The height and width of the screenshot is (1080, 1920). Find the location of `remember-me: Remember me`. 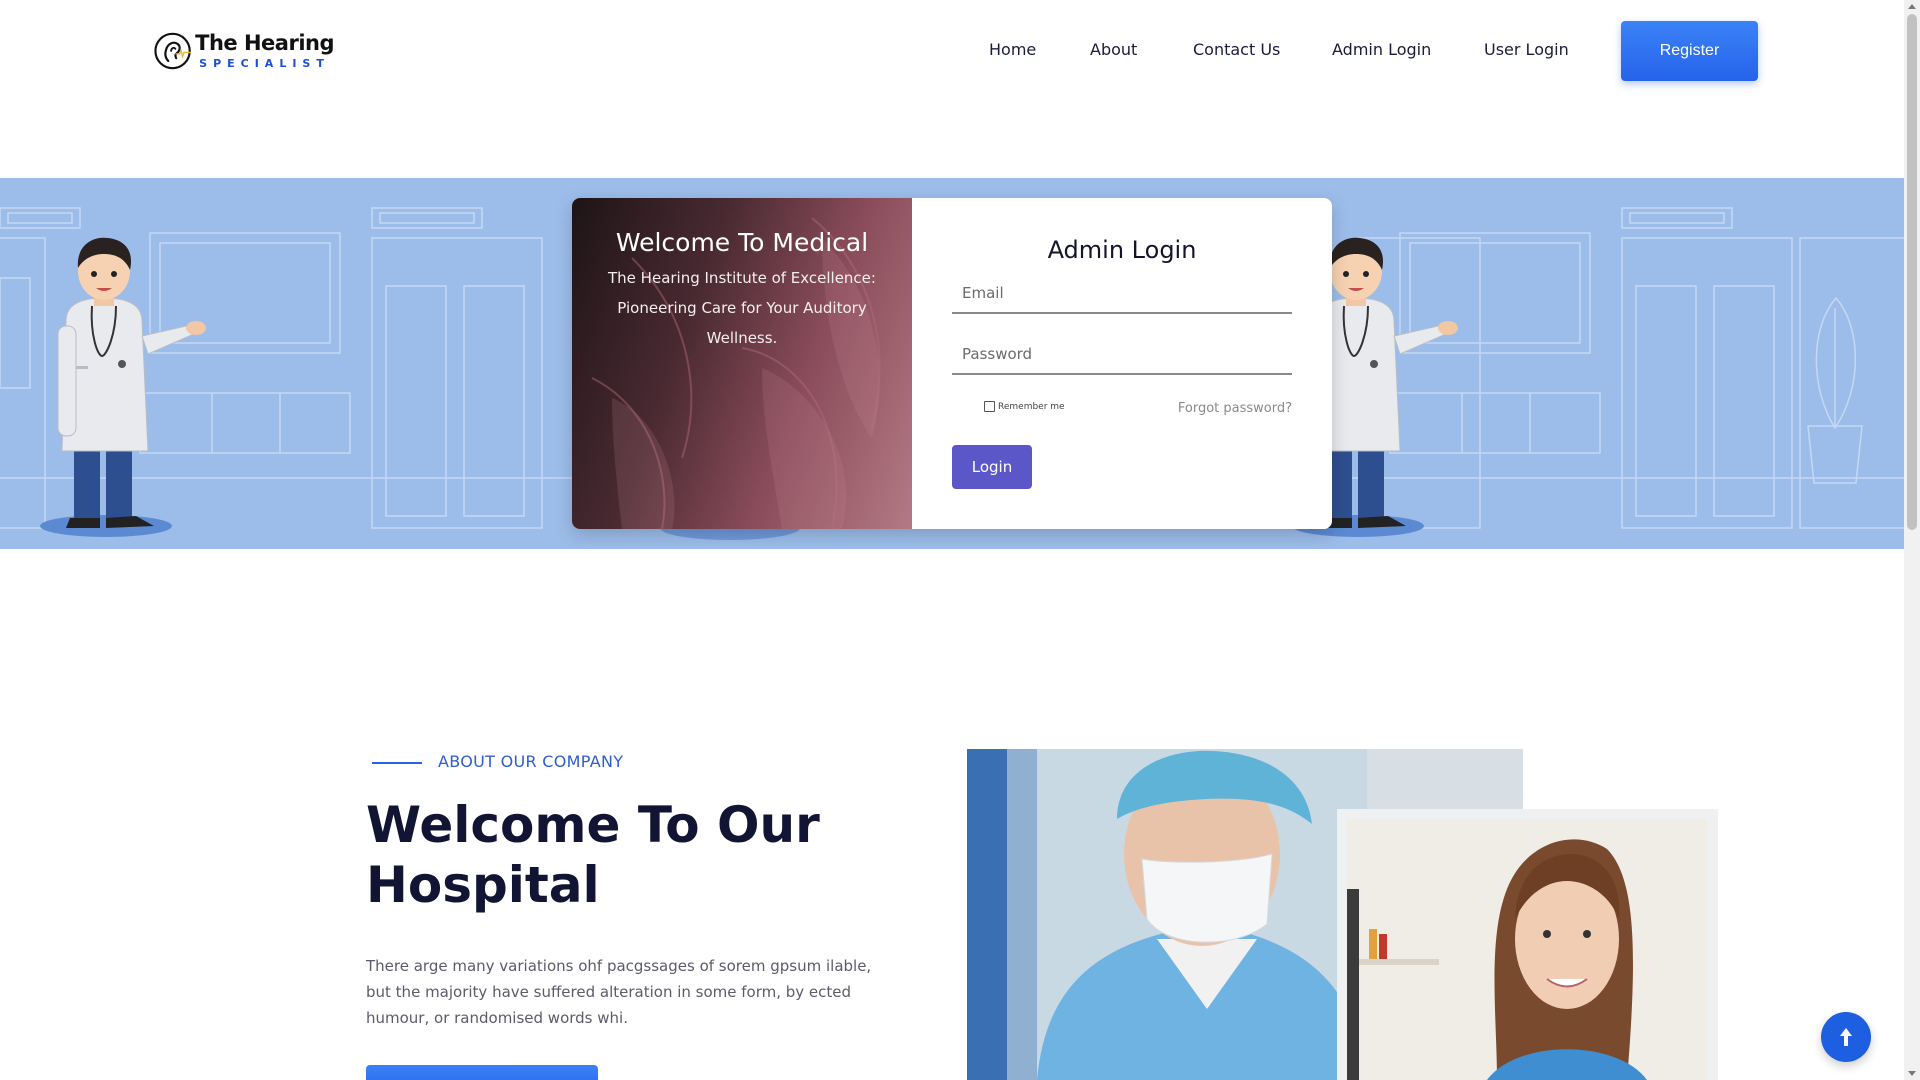

remember-me: Remember me is located at coordinates (1024, 406).